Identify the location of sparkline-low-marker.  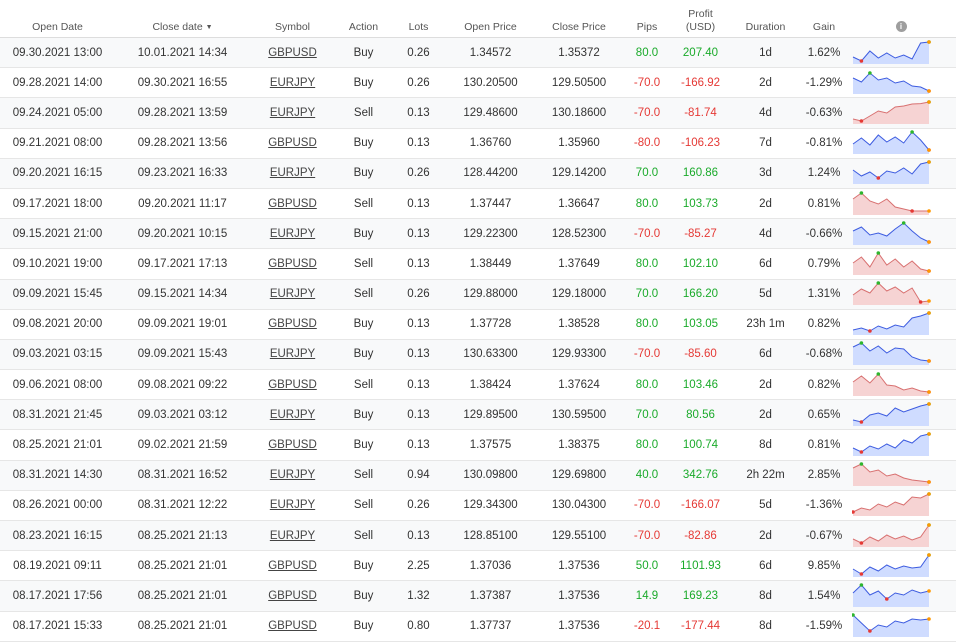
(861, 121).